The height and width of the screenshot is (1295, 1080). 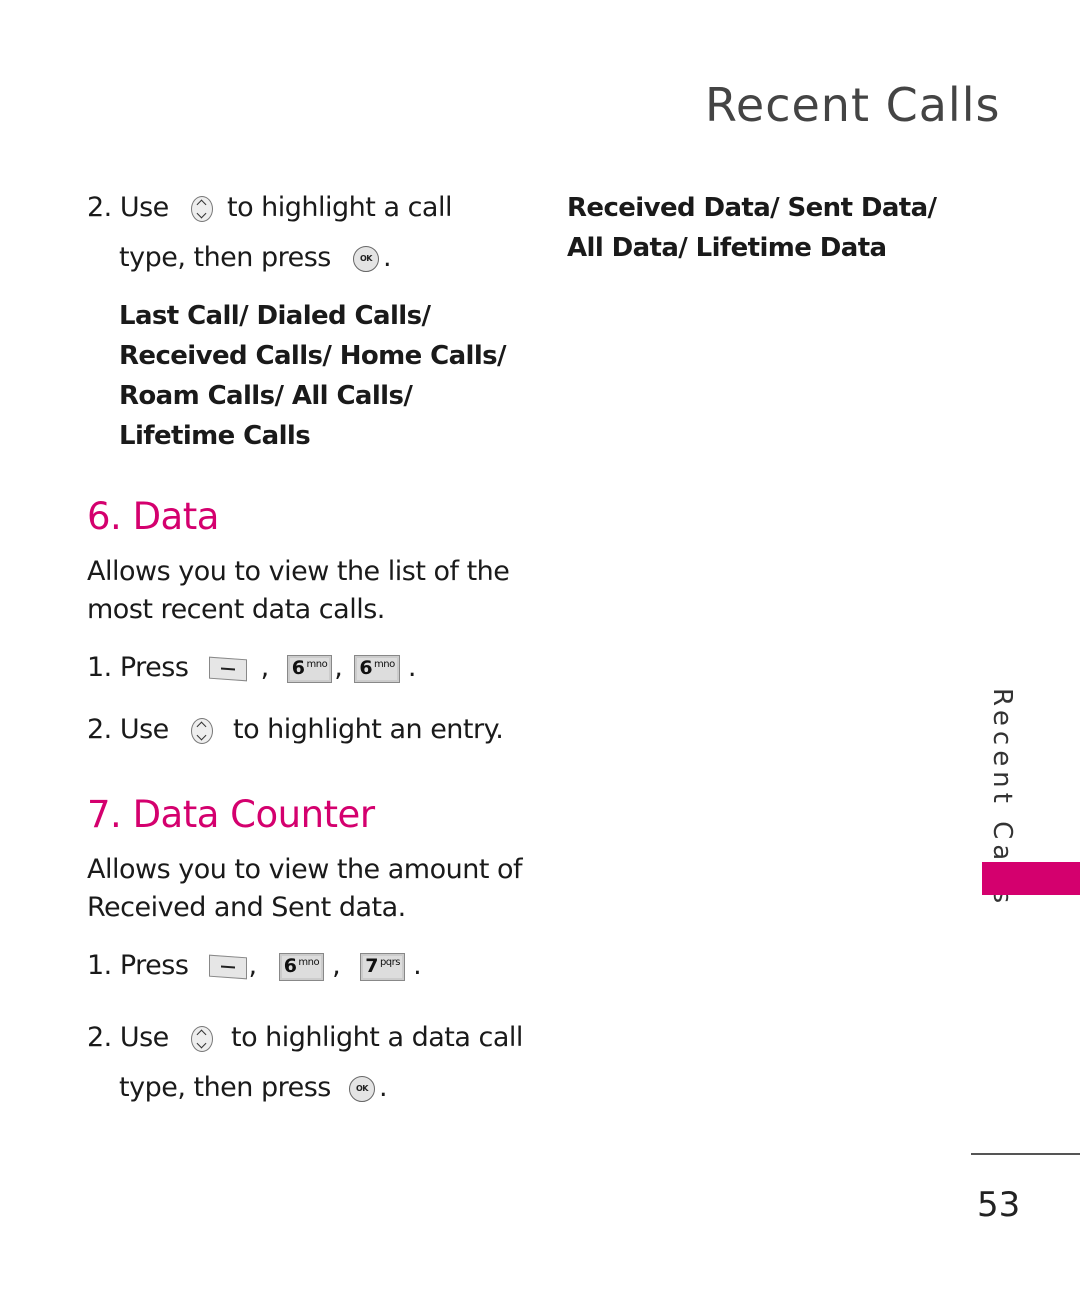 What do you see at coordinates (231, 814) in the screenshot?
I see `section-heading-data-counter: 7. Data Counter` at bounding box center [231, 814].